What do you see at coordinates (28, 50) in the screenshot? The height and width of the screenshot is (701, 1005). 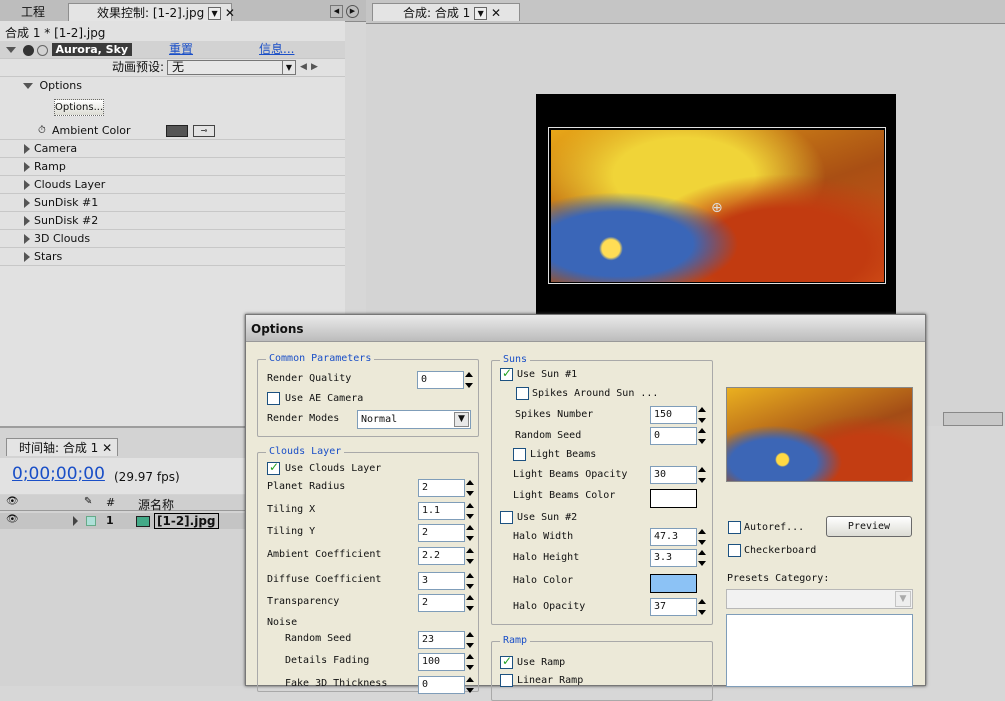 I see `fx-icon` at bounding box center [28, 50].